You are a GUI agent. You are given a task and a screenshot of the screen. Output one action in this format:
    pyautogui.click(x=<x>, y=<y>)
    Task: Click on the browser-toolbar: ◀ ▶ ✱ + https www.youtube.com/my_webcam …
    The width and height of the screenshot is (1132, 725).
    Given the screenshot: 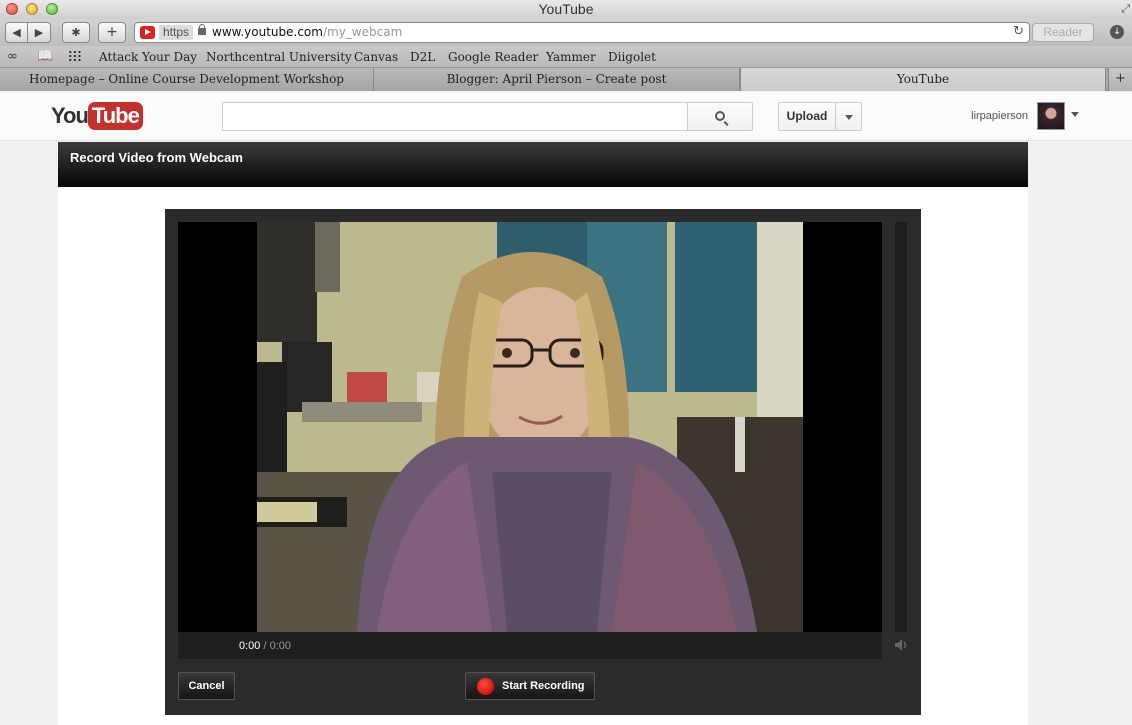 What is the action you would take?
    pyautogui.click(x=566, y=32)
    